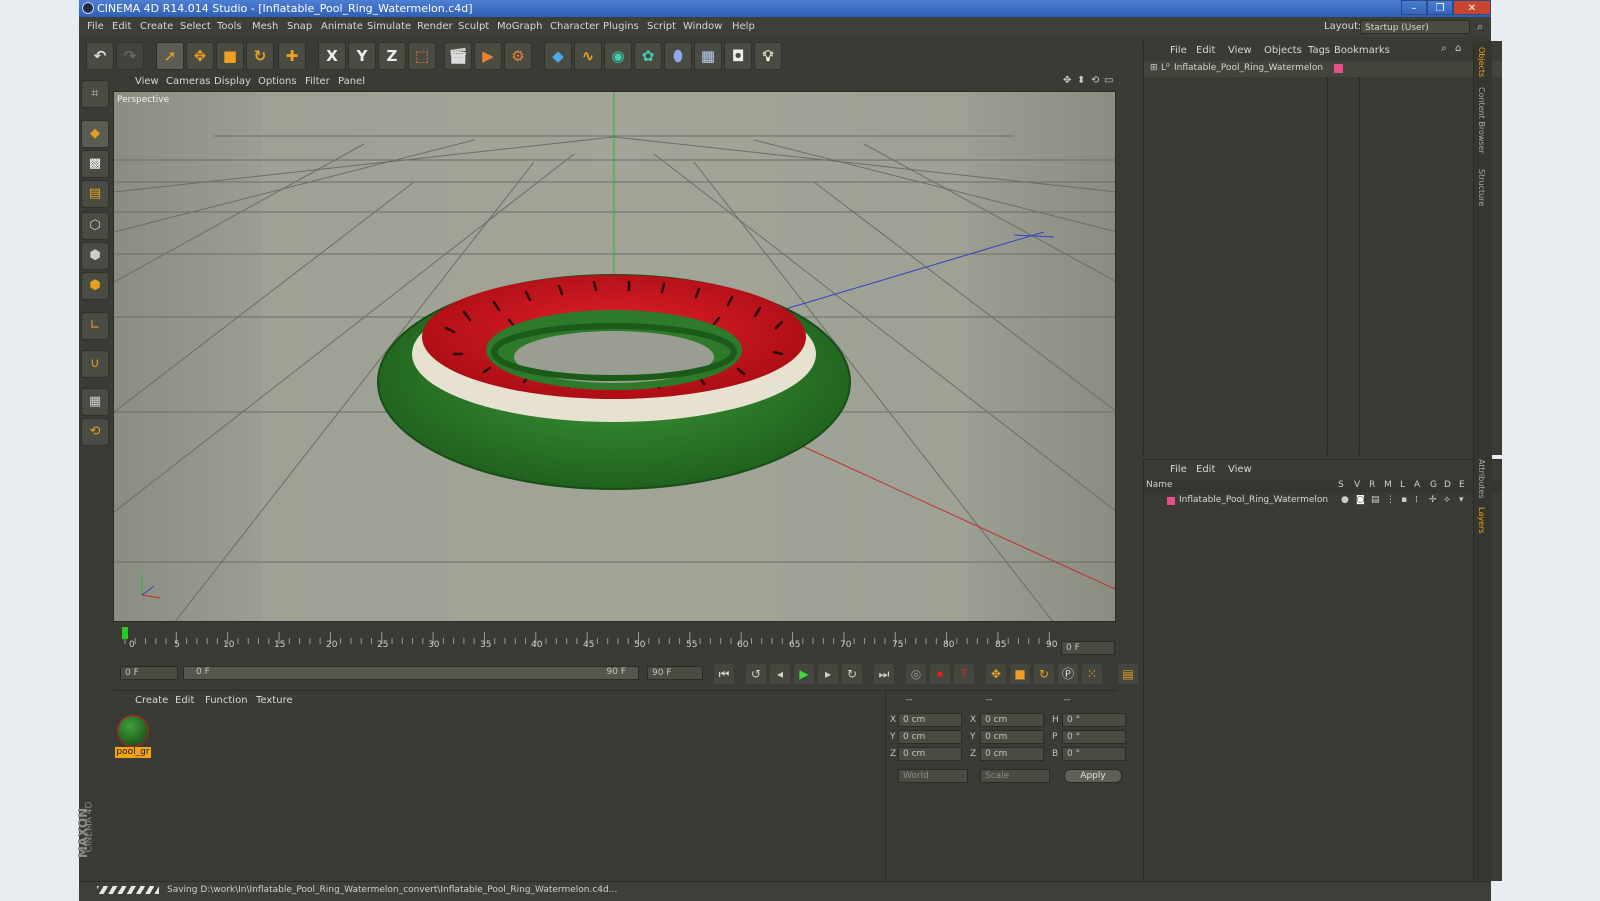  What do you see at coordinates (996, 674) in the screenshot?
I see `key-position-button: ✥` at bounding box center [996, 674].